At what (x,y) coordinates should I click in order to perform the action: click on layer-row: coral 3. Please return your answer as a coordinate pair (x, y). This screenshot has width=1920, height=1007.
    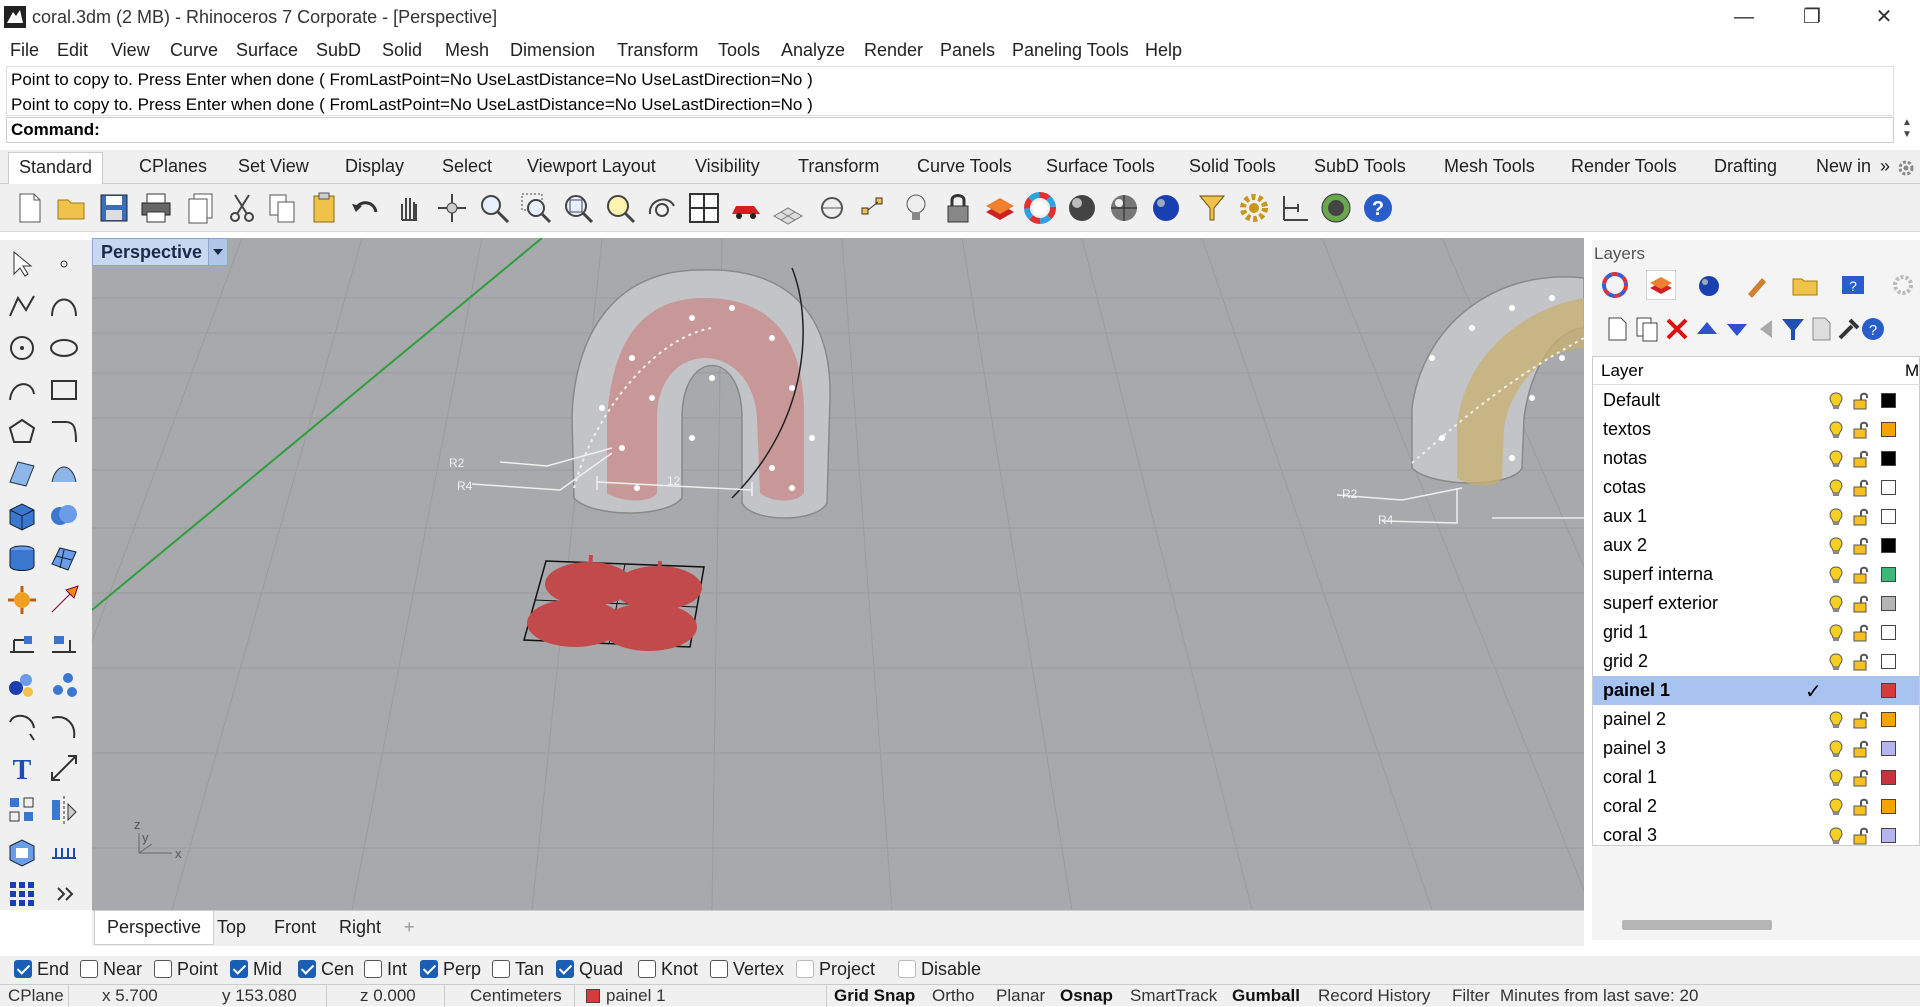
    Looking at the image, I should click on (1756, 835).